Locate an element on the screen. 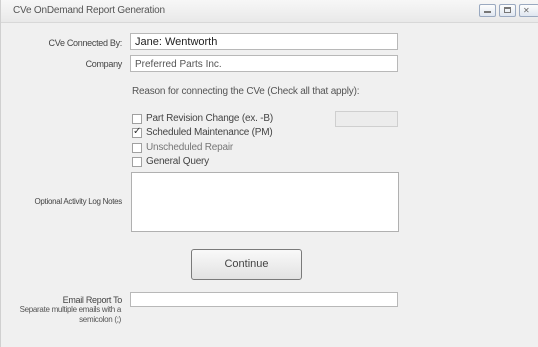 This screenshot has height=347, width=538. title-bar: CVe OnDemand Report Generation ✕ is located at coordinates (269, 11).